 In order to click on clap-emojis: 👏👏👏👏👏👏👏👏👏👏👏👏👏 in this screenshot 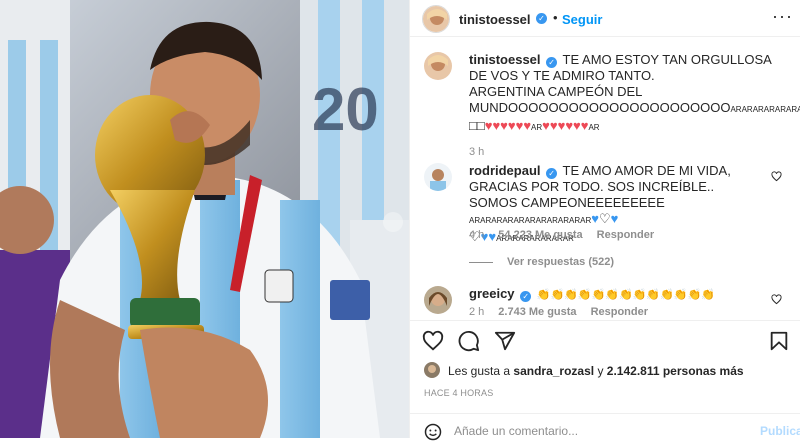, I will do `click(625, 295)`.